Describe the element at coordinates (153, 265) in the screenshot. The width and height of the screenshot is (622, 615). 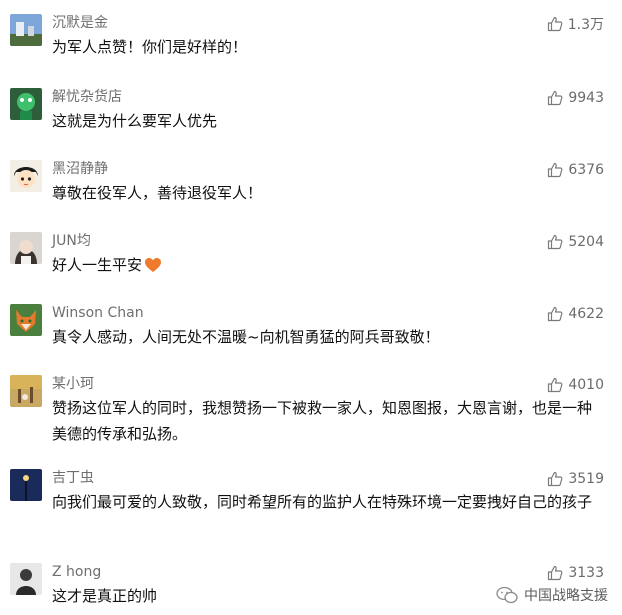
I see `heart-emoji-icon` at that location.